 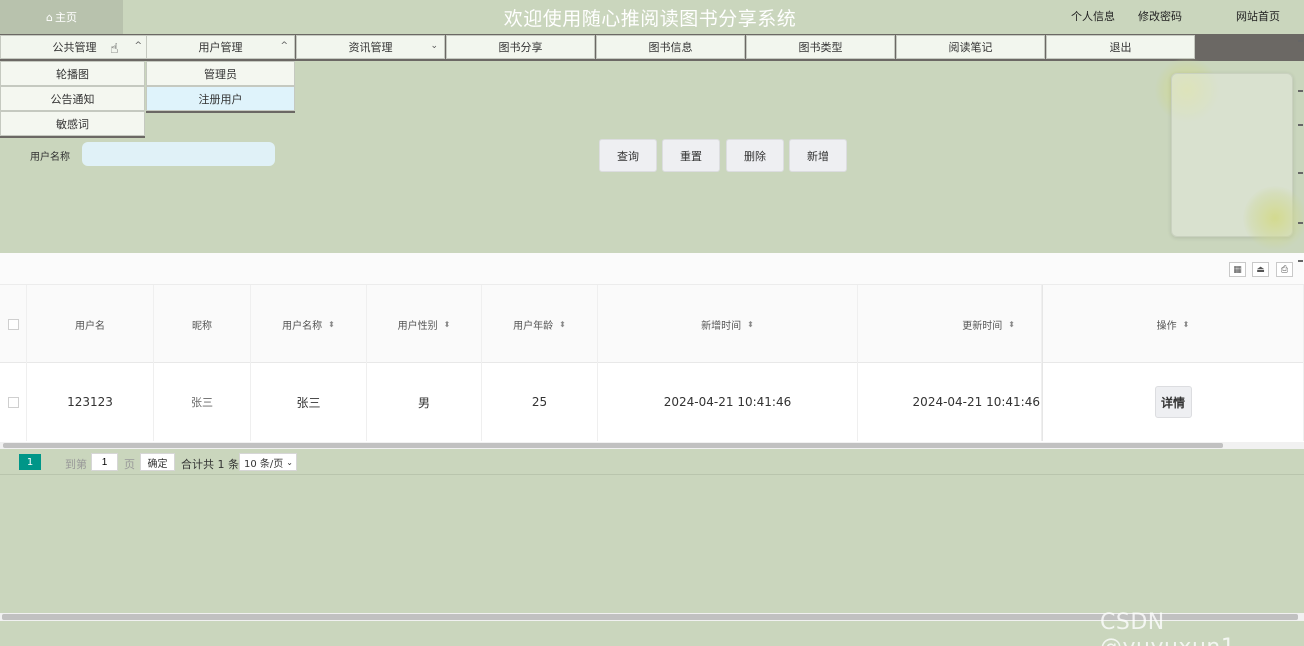 I want to click on change-password-link: 修改密码, so click(x=1160, y=16).